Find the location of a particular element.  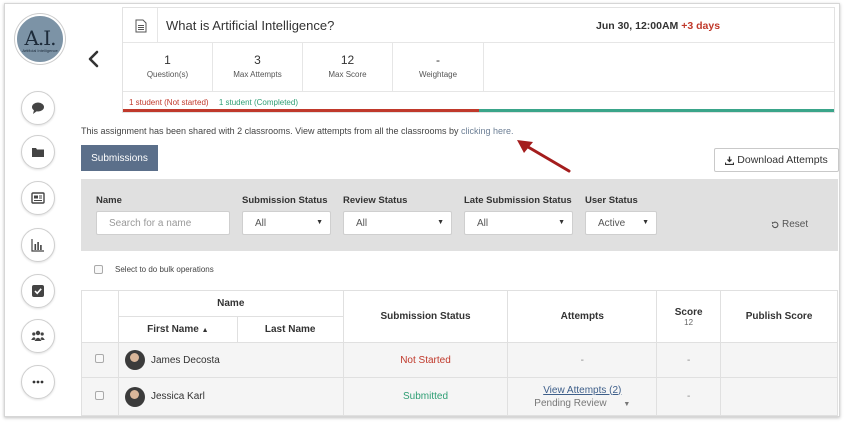

rail-users-button is located at coordinates (38, 336).